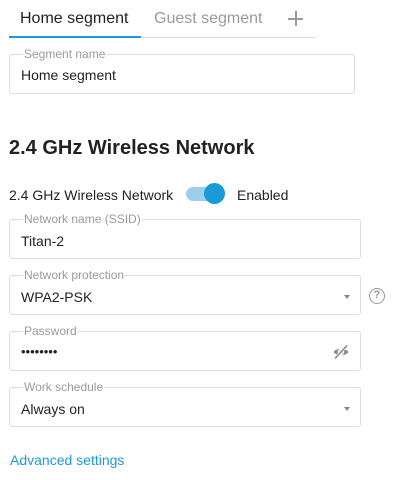  What do you see at coordinates (68, 75) in the screenshot?
I see `segment-name-value: Home segment` at bounding box center [68, 75].